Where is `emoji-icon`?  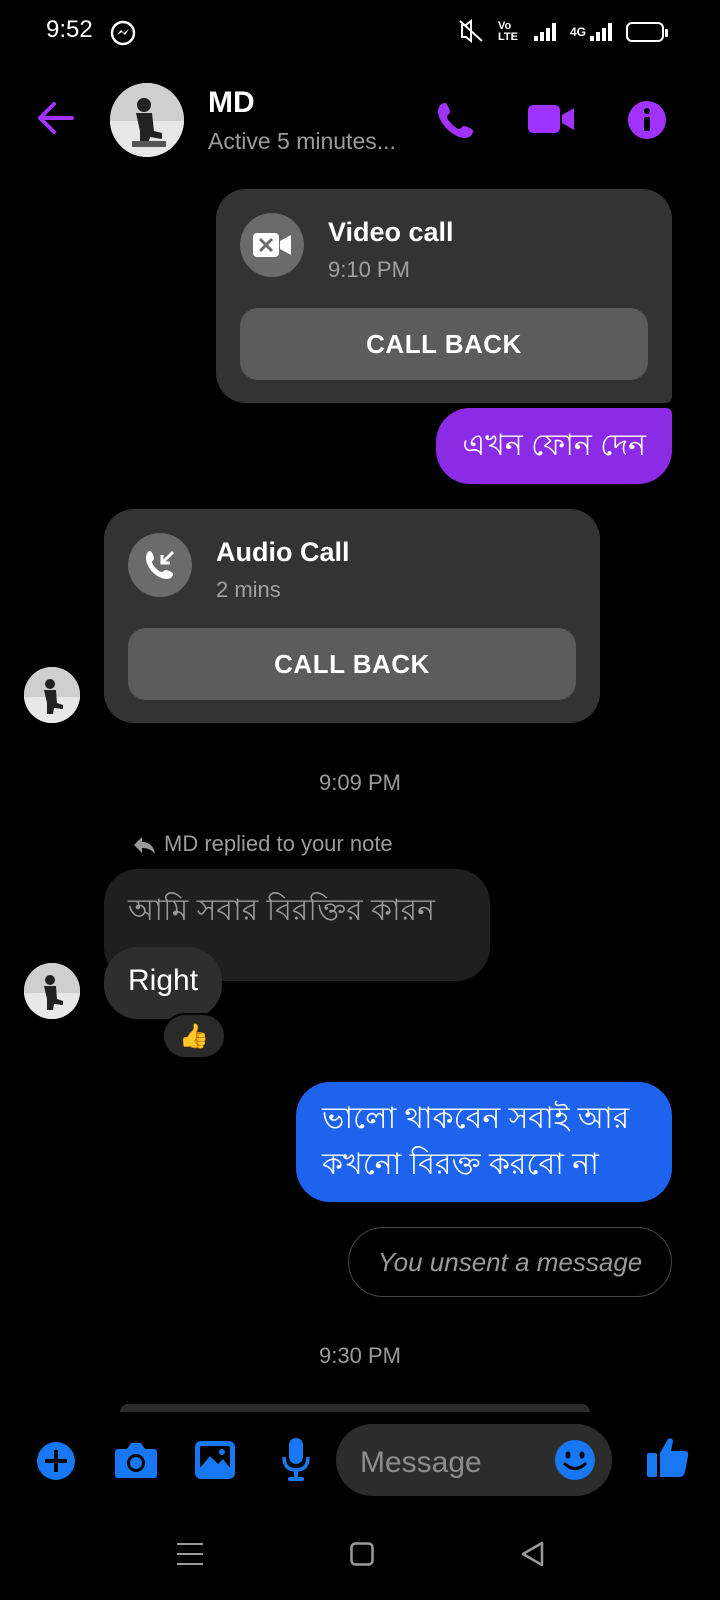
emoji-icon is located at coordinates (575, 1462).